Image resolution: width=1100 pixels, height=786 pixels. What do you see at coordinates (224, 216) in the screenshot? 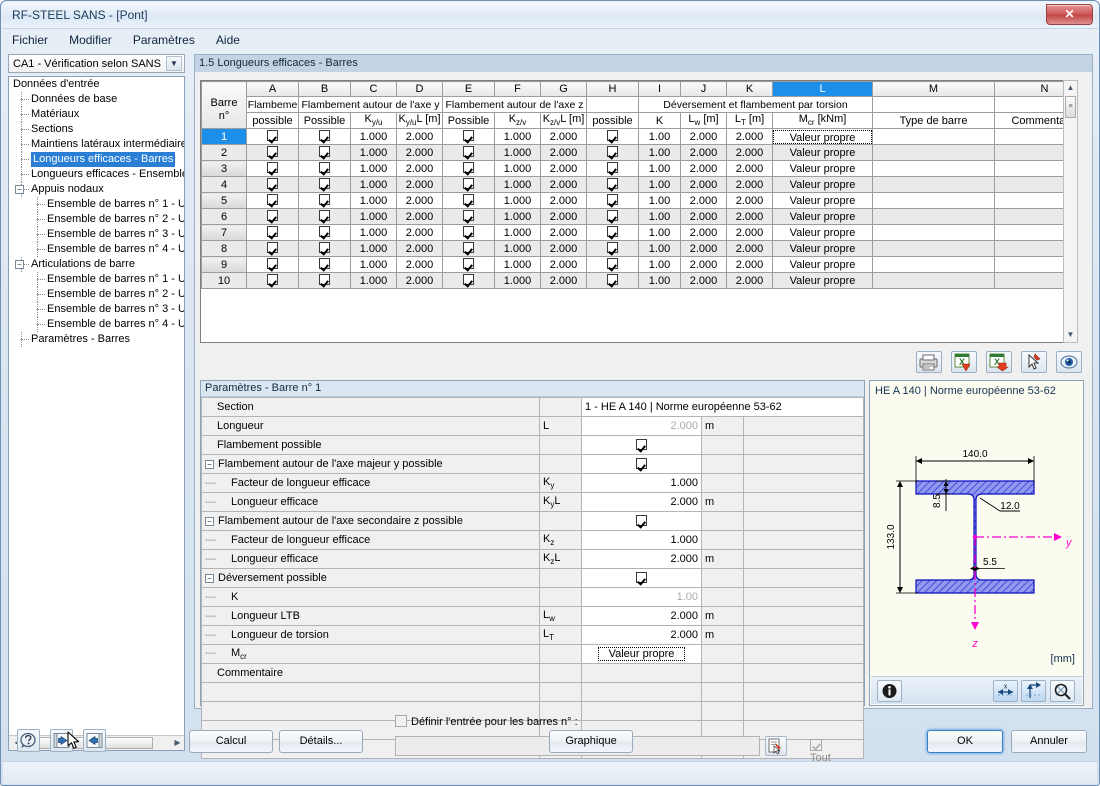
I see `row-header: 6` at bounding box center [224, 216].